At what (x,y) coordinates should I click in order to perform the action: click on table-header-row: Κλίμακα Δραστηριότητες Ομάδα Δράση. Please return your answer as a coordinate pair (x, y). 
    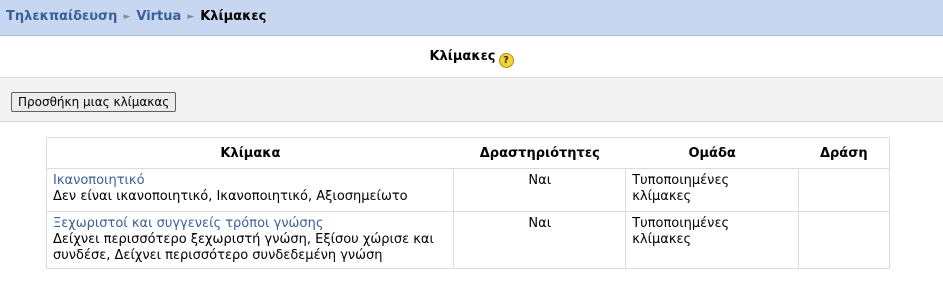
    Looking at the image, I should click on (468, 153).